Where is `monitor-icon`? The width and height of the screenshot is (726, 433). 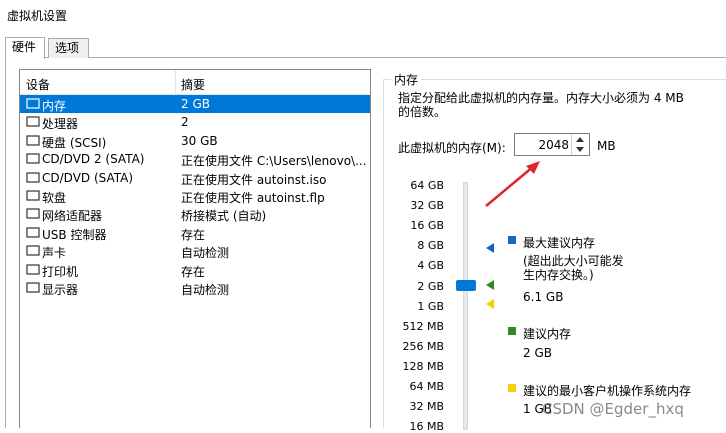
monitor-icon is located at coordinates (33, 287).